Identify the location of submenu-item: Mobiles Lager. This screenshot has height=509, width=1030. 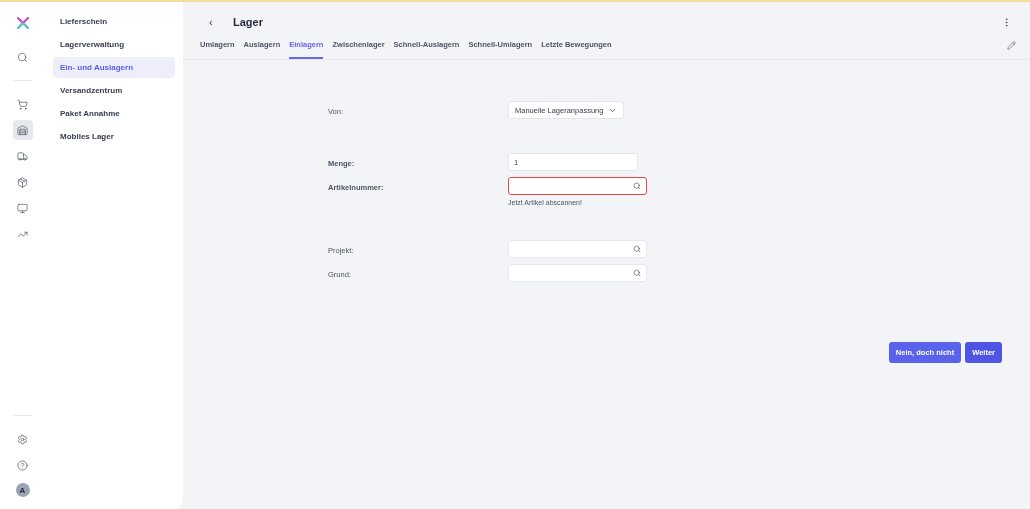
(114, 136).